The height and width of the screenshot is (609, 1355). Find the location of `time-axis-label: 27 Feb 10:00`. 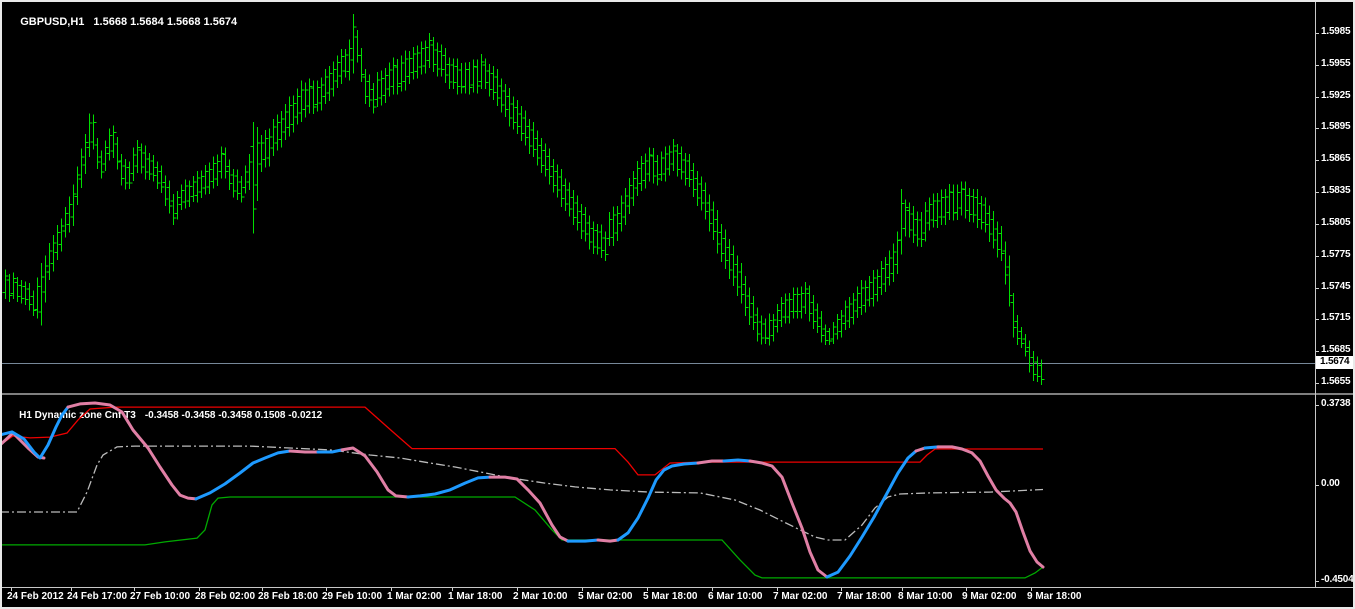

time-axis-label: 27 Feb 10:00 is located at coordinates (160, 596).